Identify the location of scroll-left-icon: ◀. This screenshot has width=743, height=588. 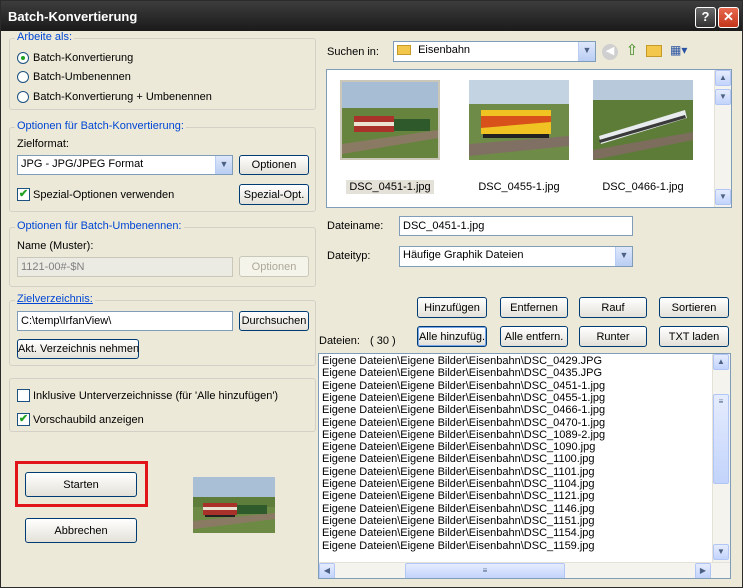
(327, 570).